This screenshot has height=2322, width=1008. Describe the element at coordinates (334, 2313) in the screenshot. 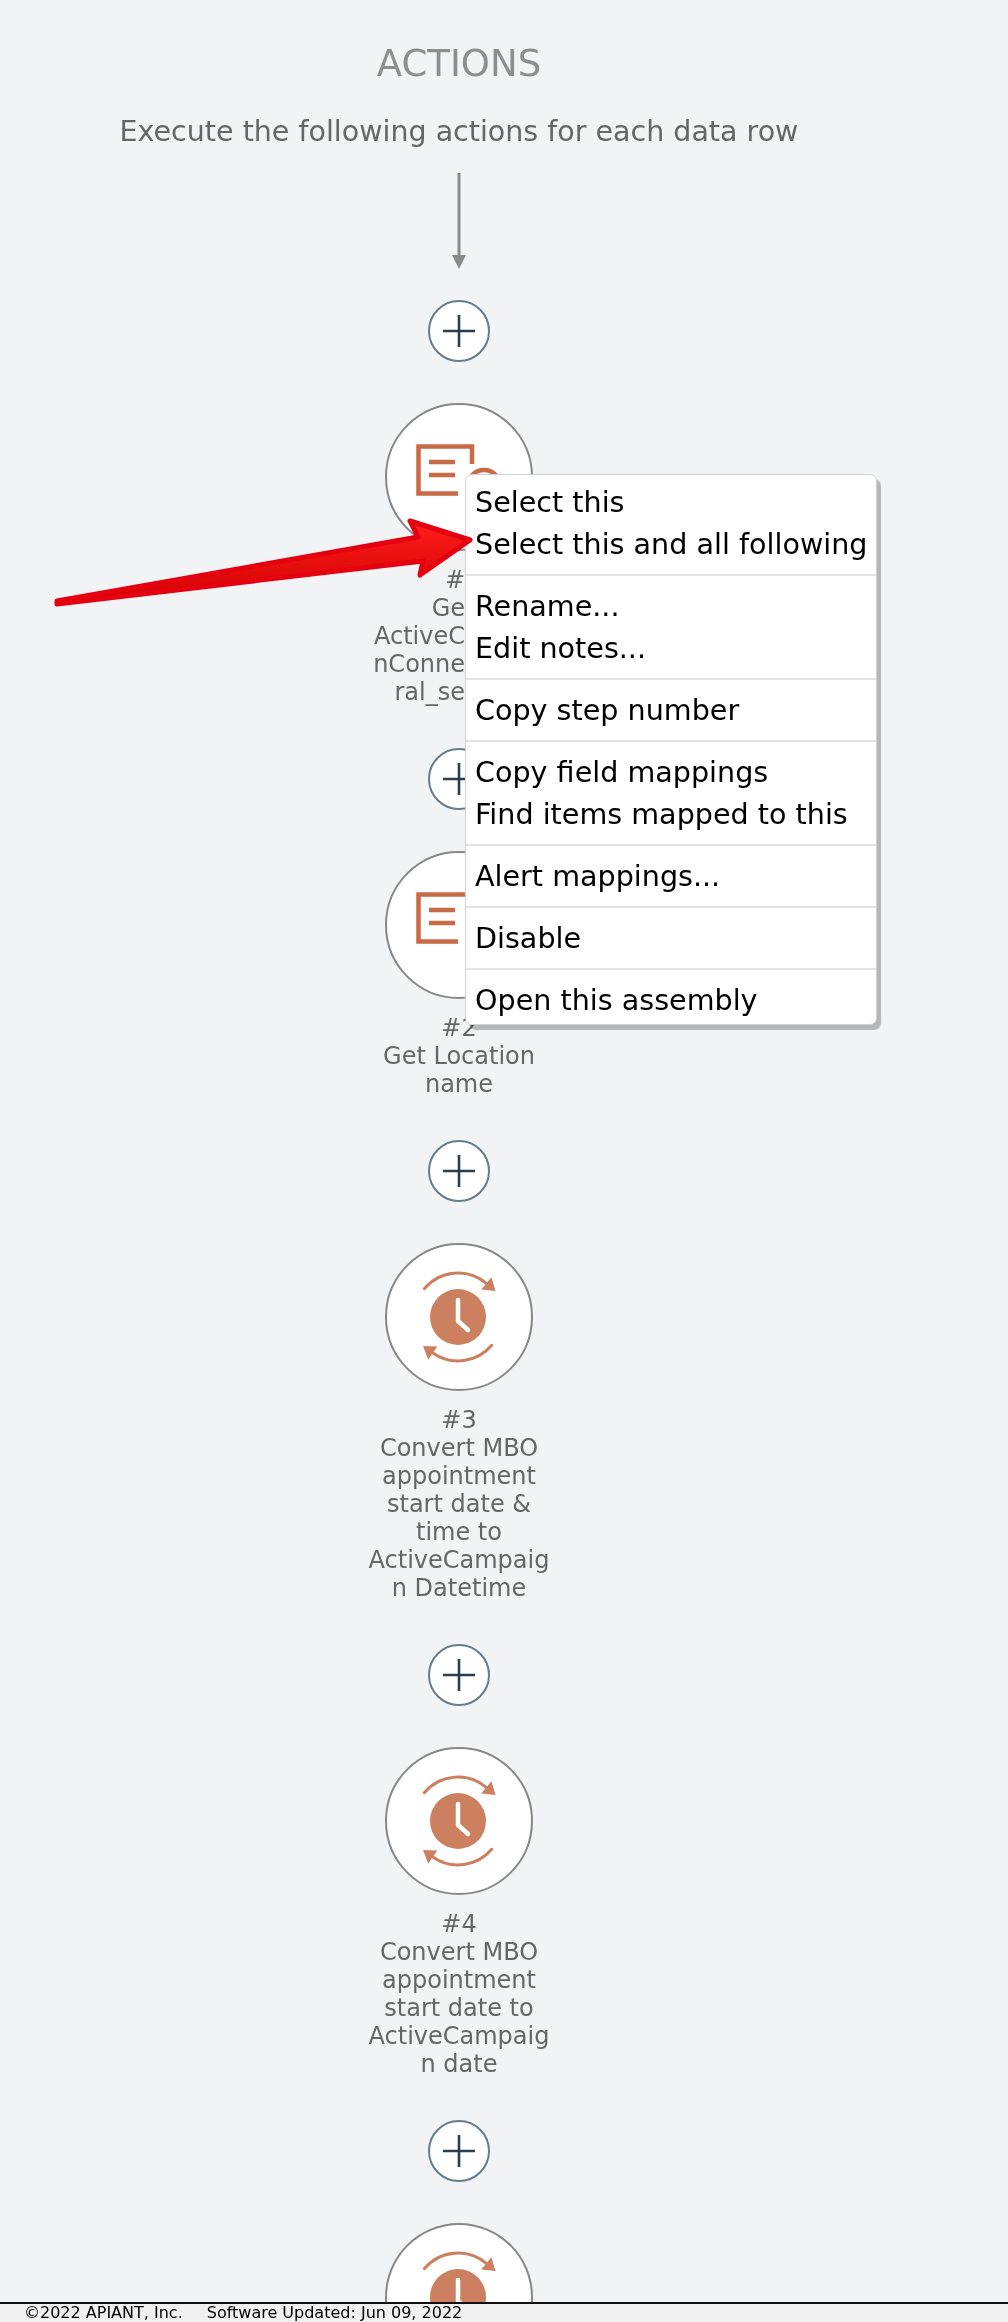

I see `update-date-text: Software Updated: Jun 09, 2022` at that location.